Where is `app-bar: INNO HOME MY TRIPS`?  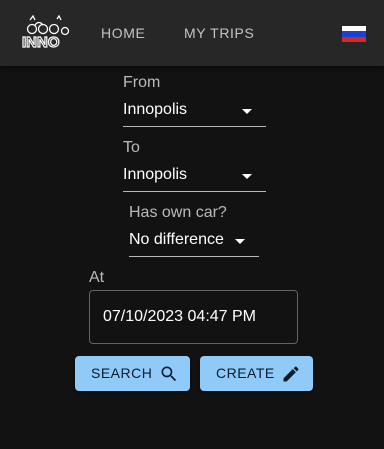
app-bar: INNO HOME MY TRIPS is located at coordinates (192, 33).